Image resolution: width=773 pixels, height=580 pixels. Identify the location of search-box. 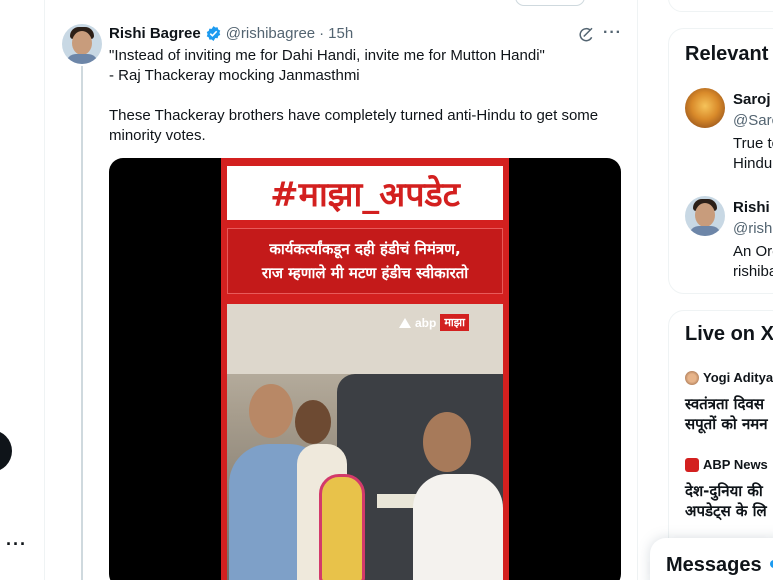
(720, 6).